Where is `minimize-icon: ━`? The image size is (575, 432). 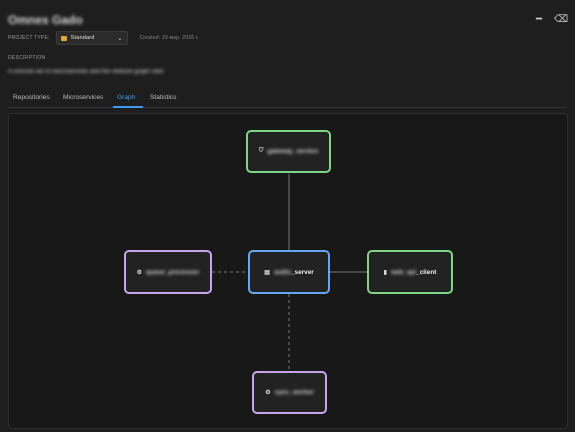 minimize-icon: ━ is located at coordinates (539, 19).